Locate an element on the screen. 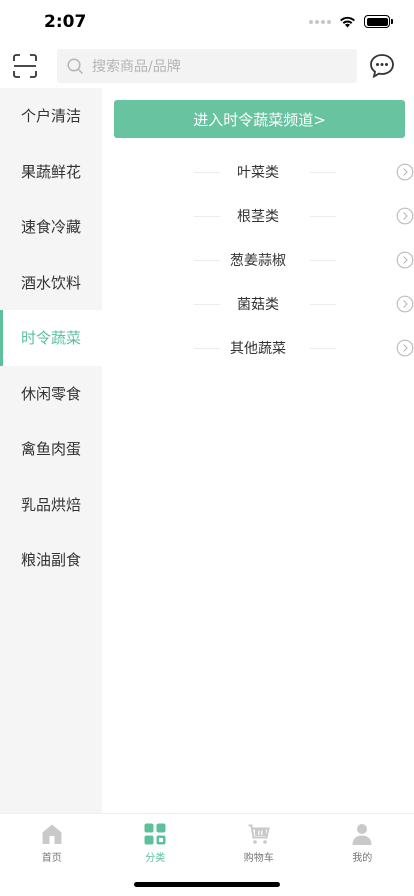 This screenshot has height=896, width=414. sidebar-item: 休闲零食 is located at coordinates (51, 394).